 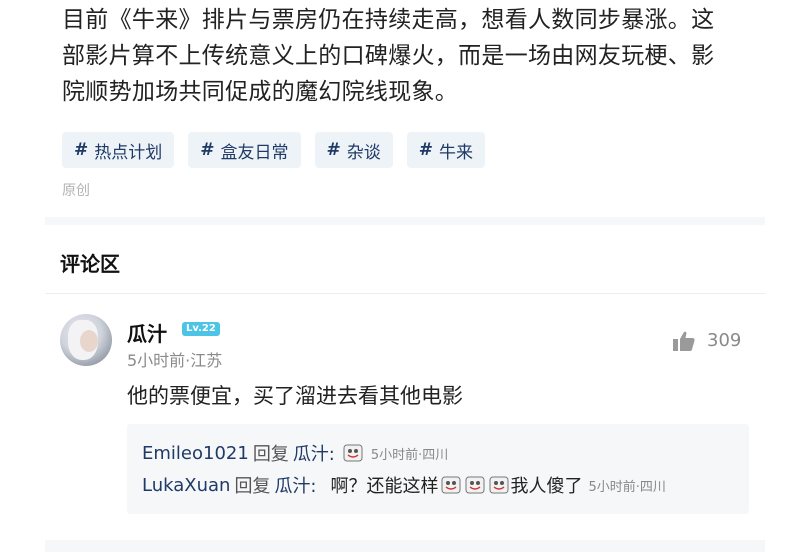 I want to click on comment-meta: 5小时前·江苏, so click(x=175, y=360).